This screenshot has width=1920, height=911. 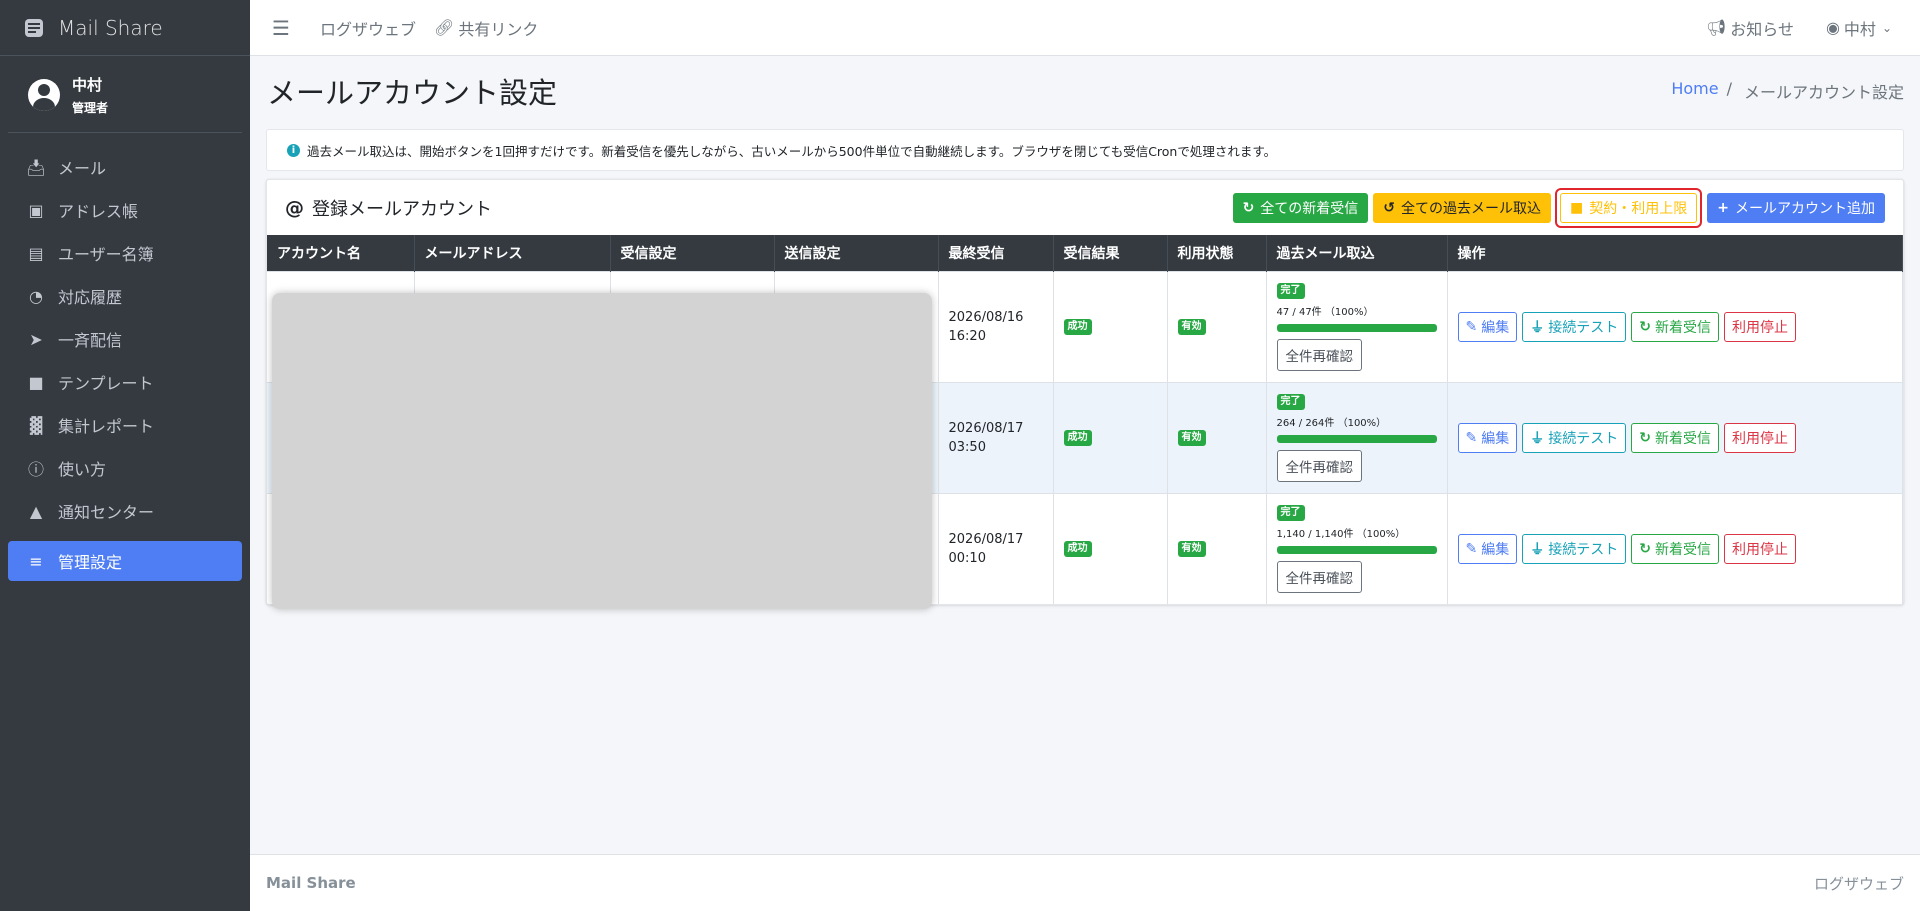 I want to click on fetch-all-new-button: ↻ 全ての新着受信, so click(x=1300, y=207).